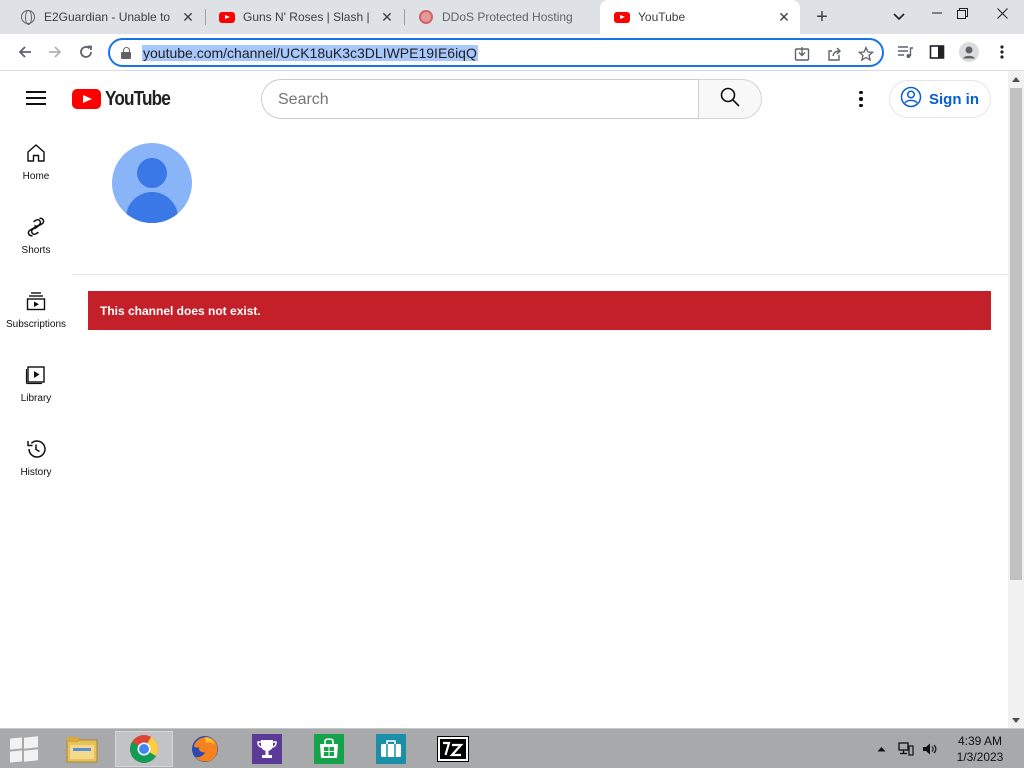  Describe the element at coordinates (36, 398) in the screenshot. I see `guide-label: Library` at that location.